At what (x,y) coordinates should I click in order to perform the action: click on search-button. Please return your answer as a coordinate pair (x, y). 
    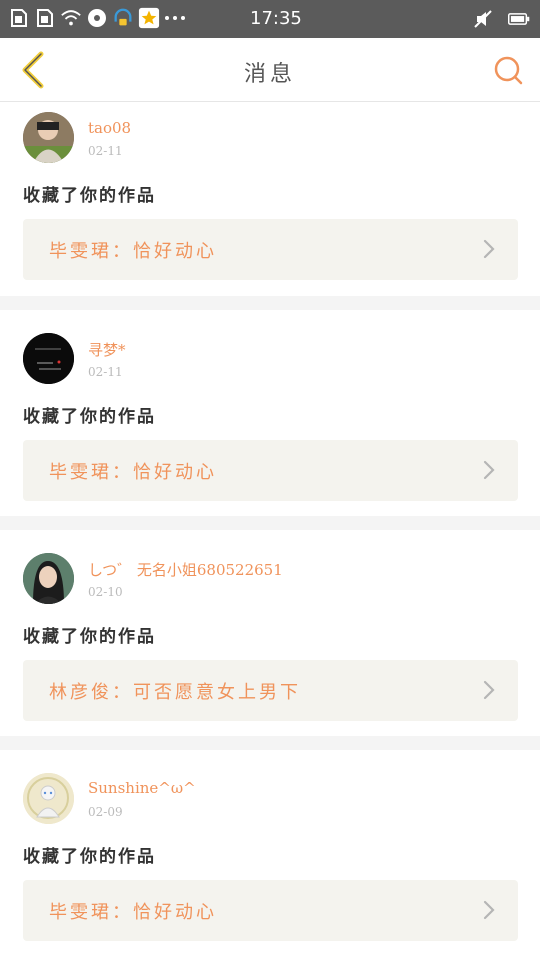
    Looking at the image, I should click on (508, 70).